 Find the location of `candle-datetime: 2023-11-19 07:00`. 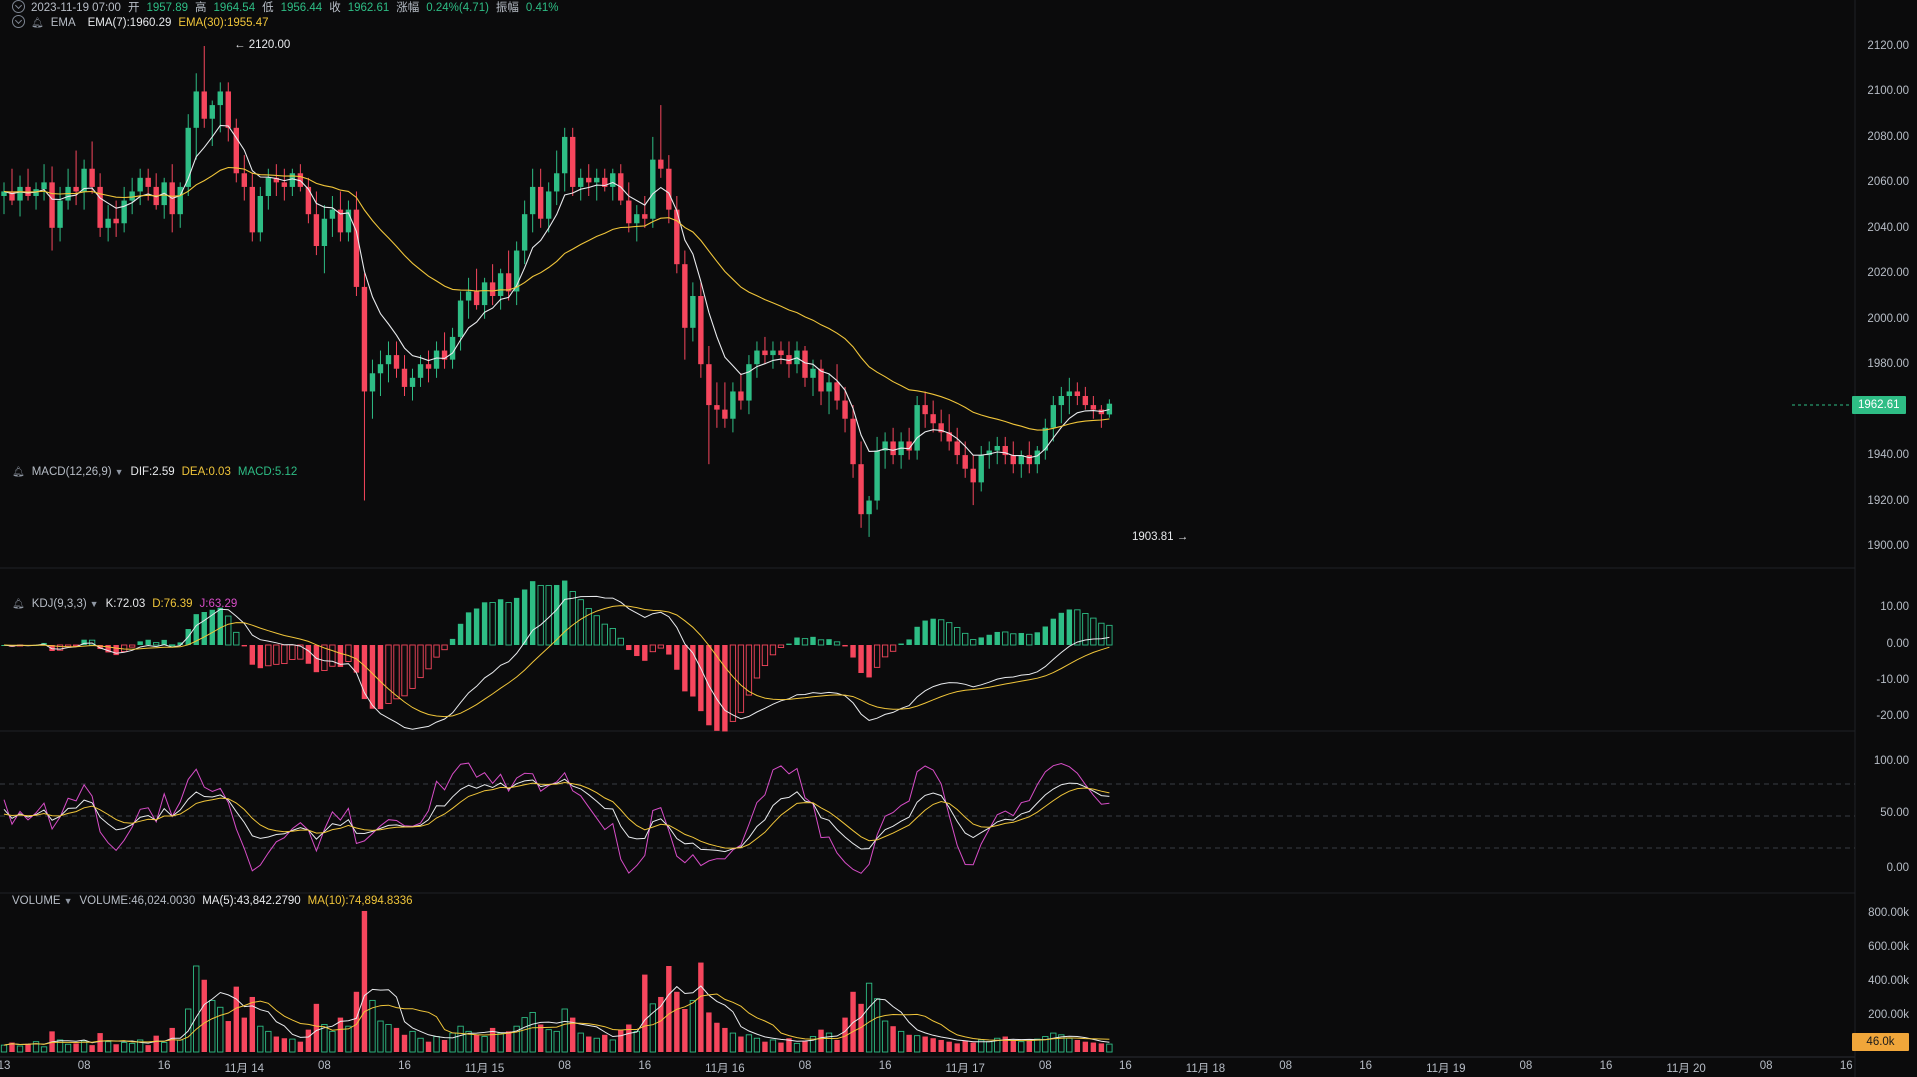

candle-datetime: 2023-11-19 07:00 is located at coordinates (76, 8).